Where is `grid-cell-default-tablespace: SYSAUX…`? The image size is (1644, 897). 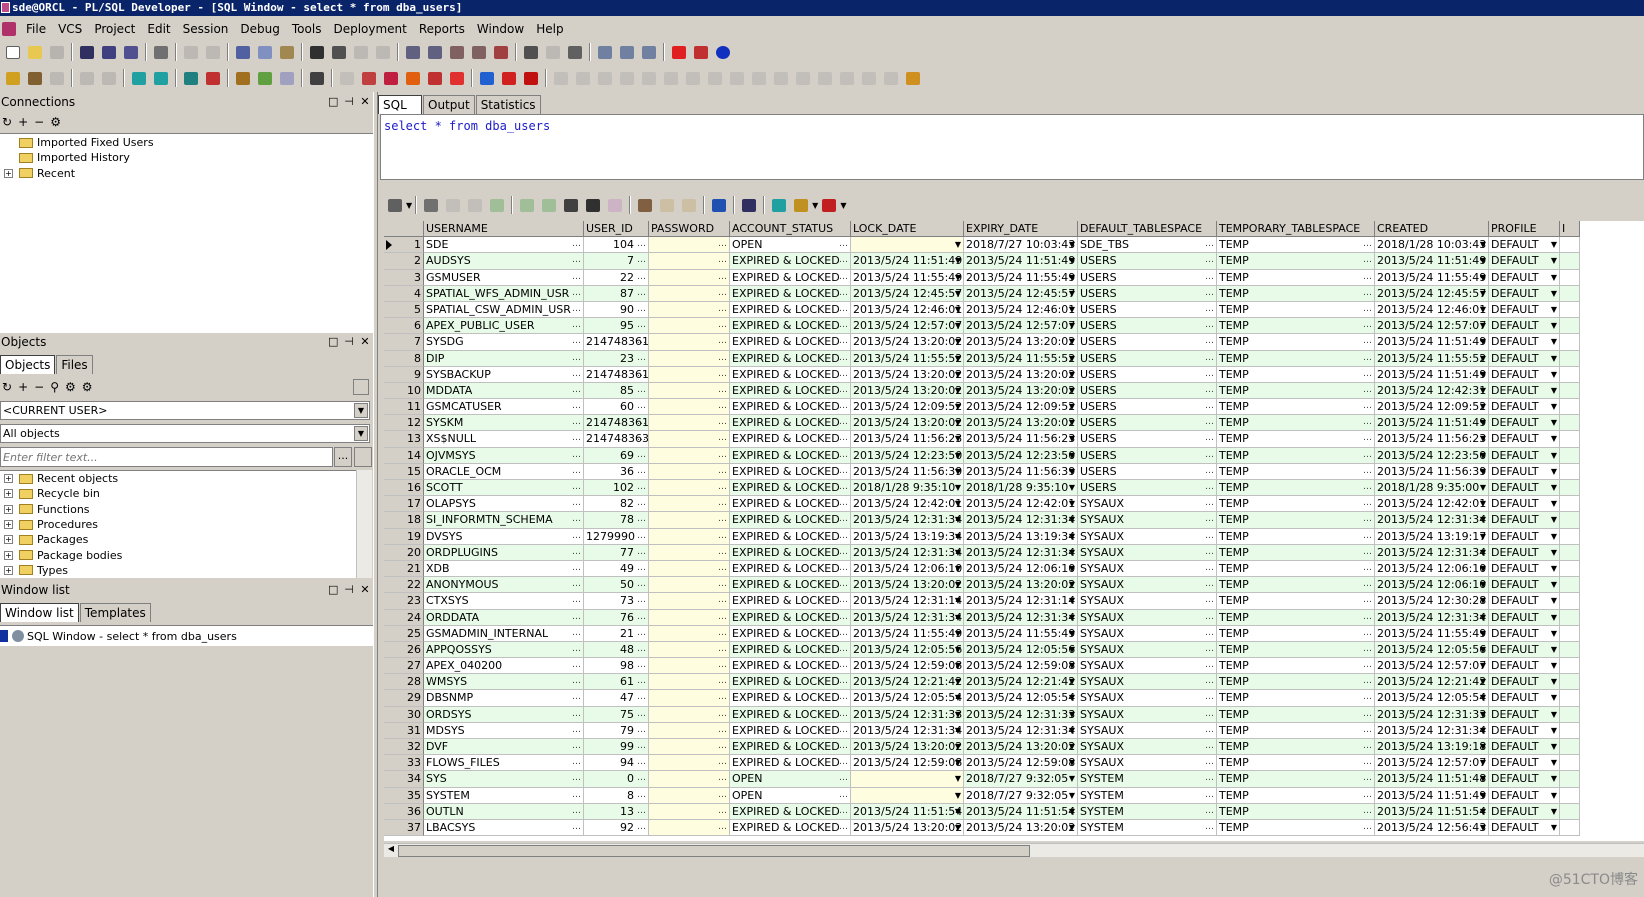
grid-cell-default-tablespace: SYSAUX… is located at coordinates (1147, 747).